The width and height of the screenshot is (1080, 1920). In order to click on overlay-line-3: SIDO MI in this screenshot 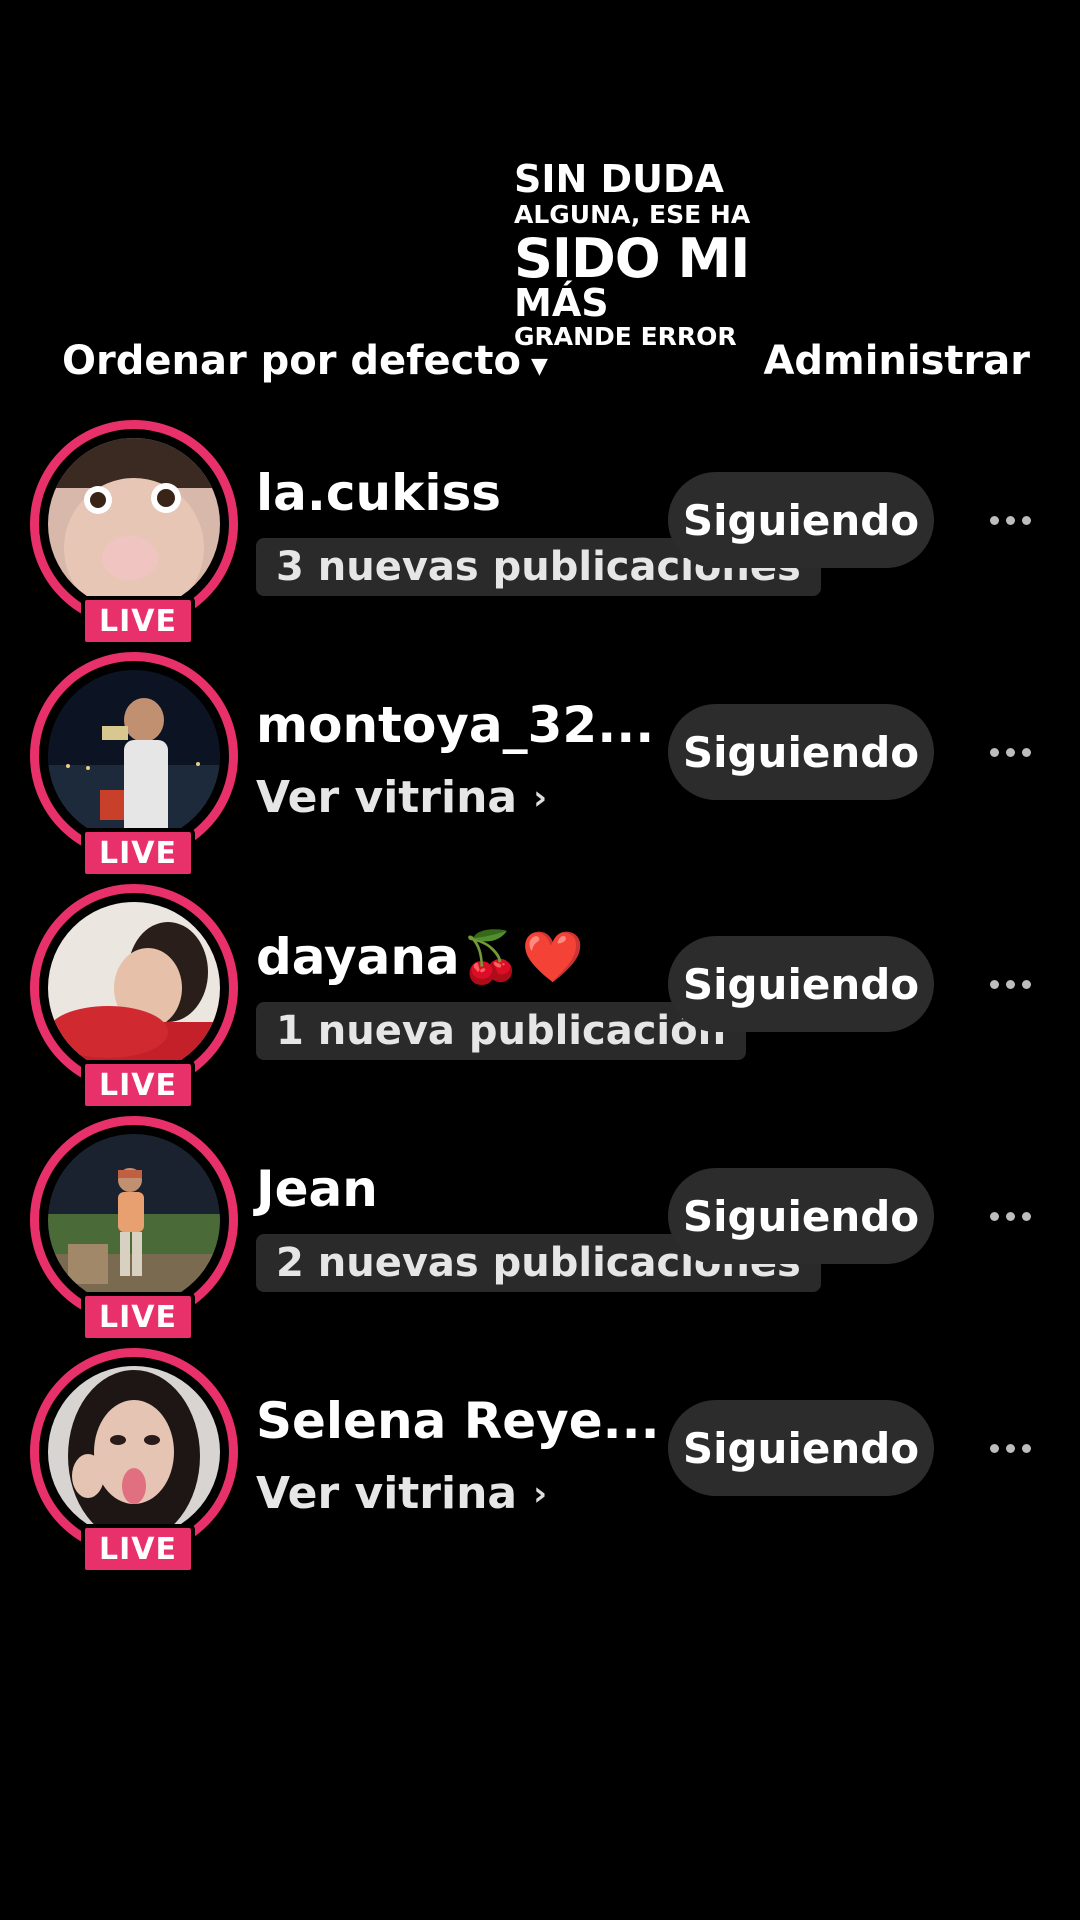, I will do `click(632, 258)`.